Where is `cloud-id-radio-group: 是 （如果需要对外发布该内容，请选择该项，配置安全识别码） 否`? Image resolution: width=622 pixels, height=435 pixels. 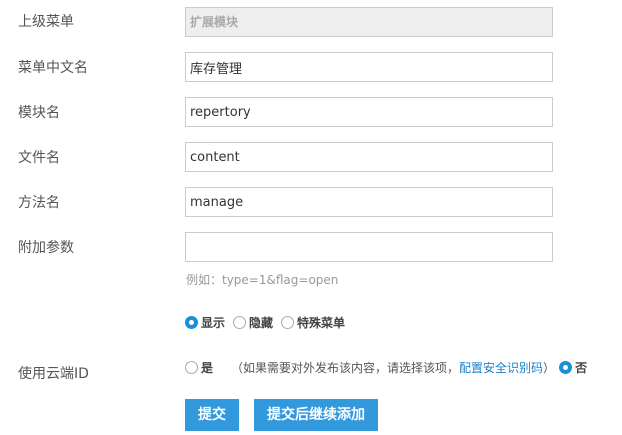 cloud-id-radio-group: 是 （如果需要对外发布该内容，请选择该项，配置安全识别码） 否 is located at coordinates (386, 367).